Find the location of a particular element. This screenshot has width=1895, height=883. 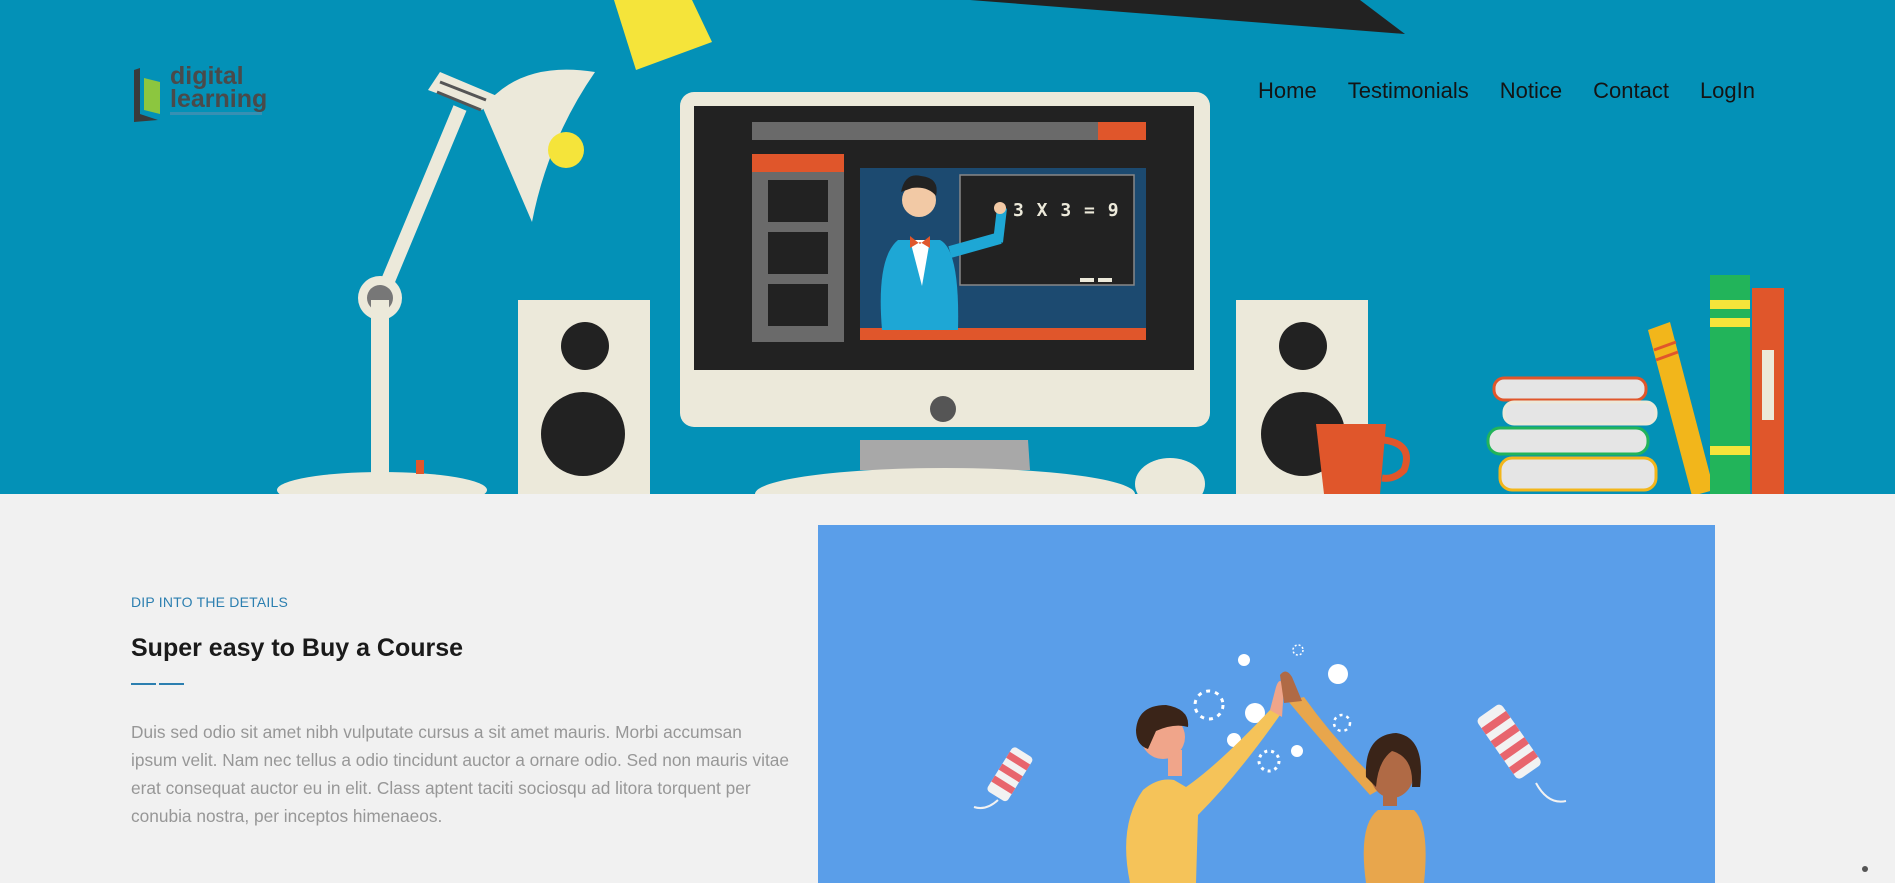

board-formula: 3 X 3 = 9 is located at coordinates (1066, 210).